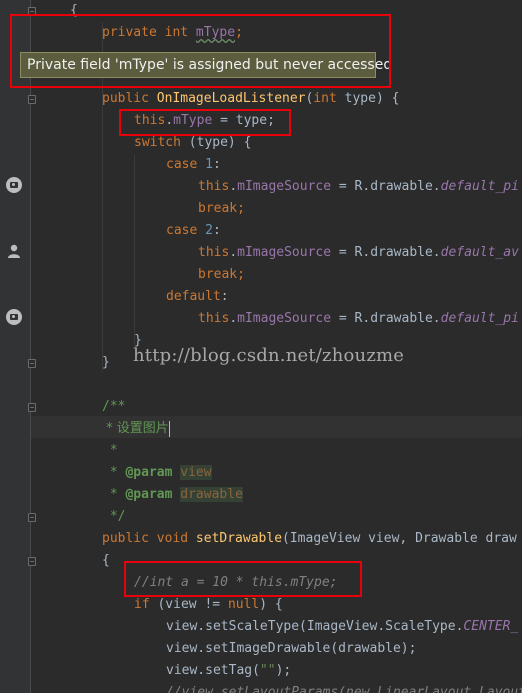  I want to click on code-text: view.setImageDrawable(drawable);, so click(291, 648).